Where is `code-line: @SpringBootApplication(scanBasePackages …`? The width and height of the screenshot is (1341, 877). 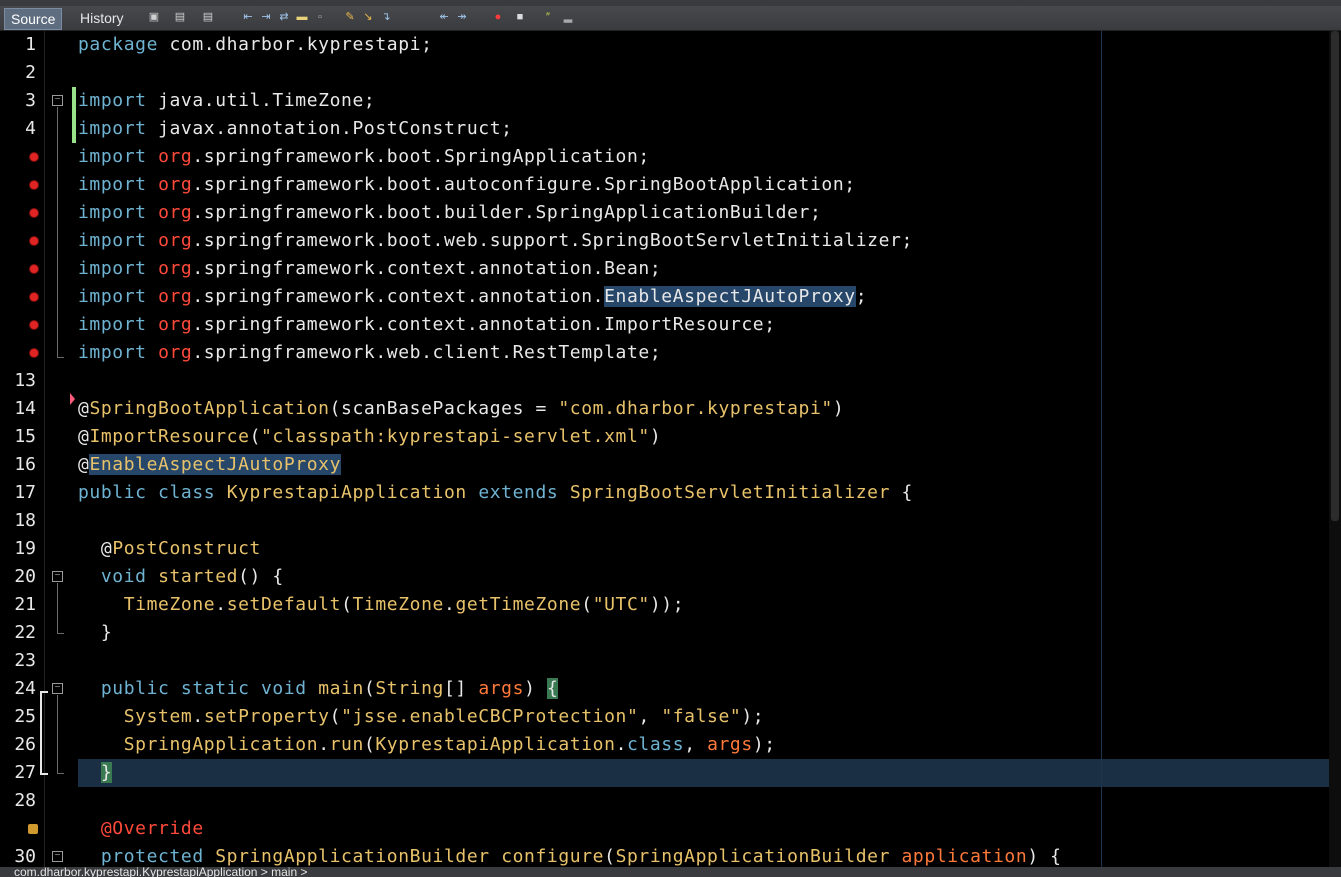 code-line: @SpringBootApplication(scanBasePackages … is located at coordinates (461, 409).